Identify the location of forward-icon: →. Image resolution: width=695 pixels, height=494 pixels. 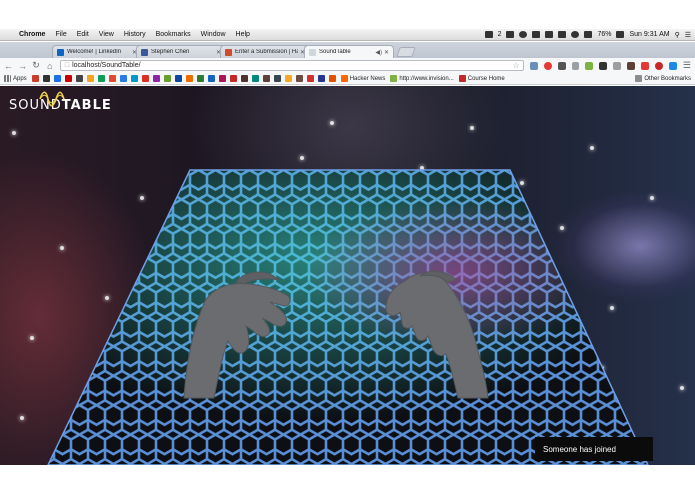
(22, 66).